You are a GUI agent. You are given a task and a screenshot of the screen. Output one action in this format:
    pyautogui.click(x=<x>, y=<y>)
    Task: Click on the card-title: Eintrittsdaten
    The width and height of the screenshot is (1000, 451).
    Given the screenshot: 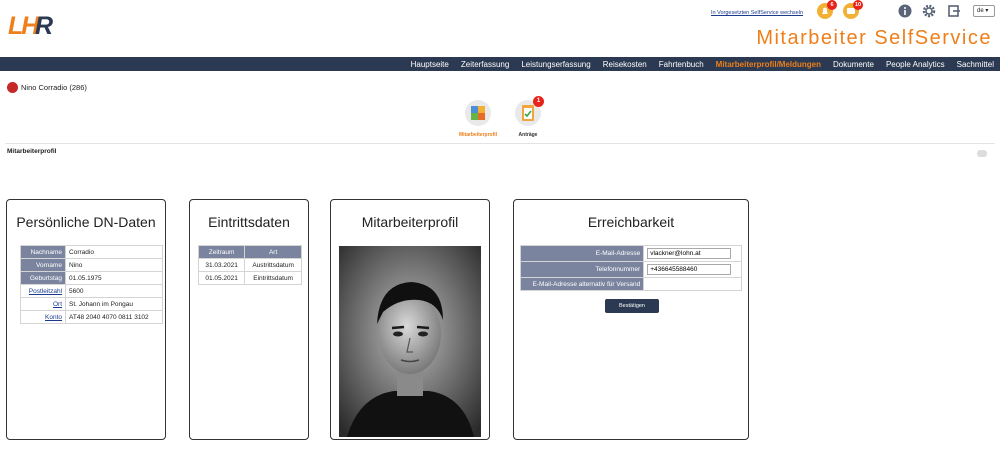 What is the action you would take?
    pyautogui.click(x=249, y=222)
    